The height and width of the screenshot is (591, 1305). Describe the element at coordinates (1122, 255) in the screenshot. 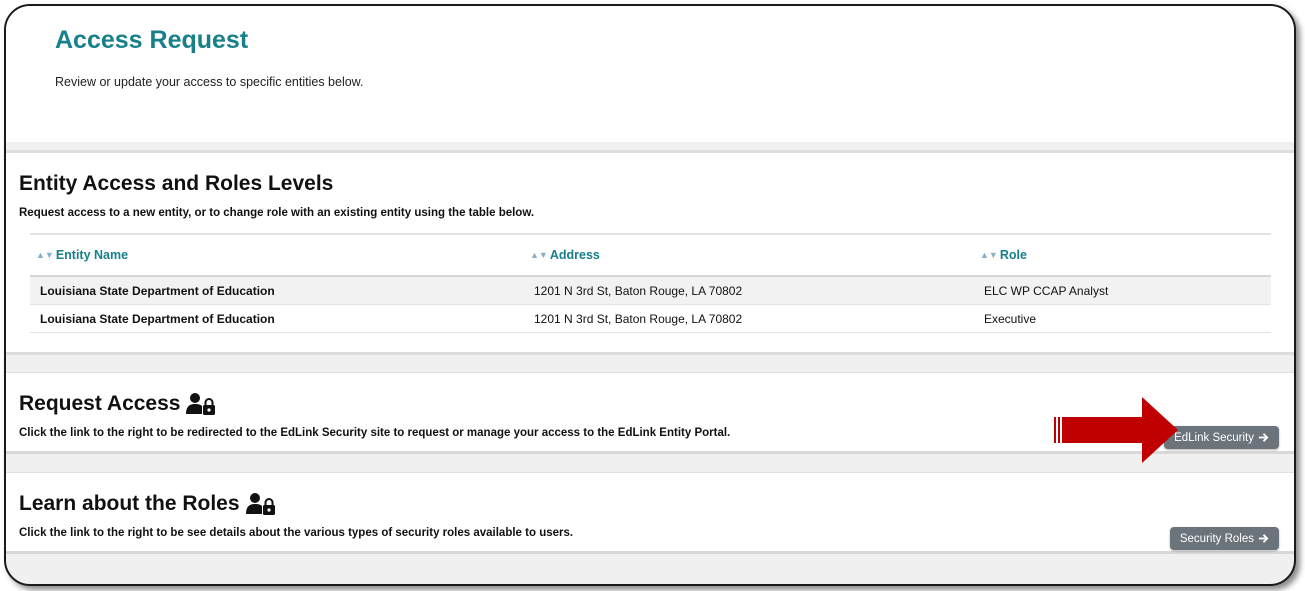

I see `column-header-role: ▲▼ Role` at that location.